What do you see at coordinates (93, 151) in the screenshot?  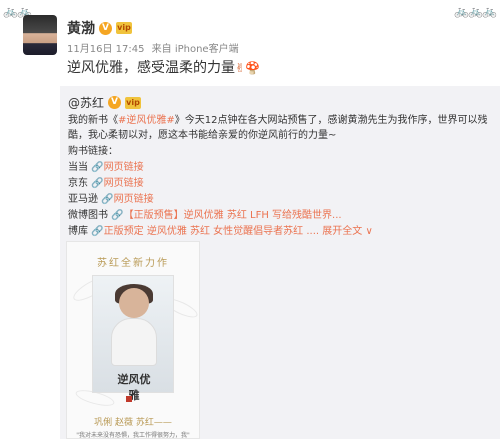 I see `buy-links-label: 购书链接：` at bounding box center [93, 151].